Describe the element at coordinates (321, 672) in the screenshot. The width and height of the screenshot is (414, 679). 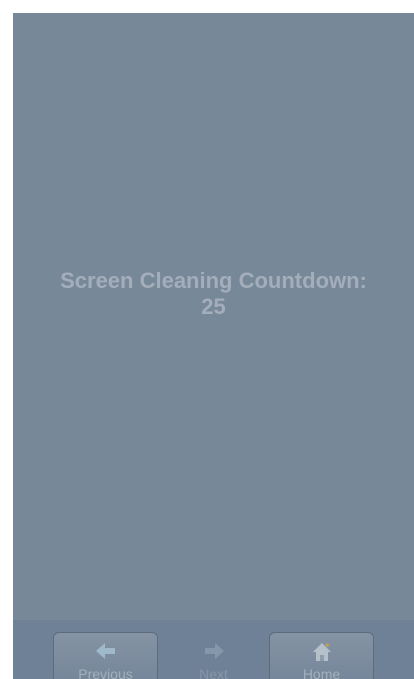
I see `home-label: Home` at that location.